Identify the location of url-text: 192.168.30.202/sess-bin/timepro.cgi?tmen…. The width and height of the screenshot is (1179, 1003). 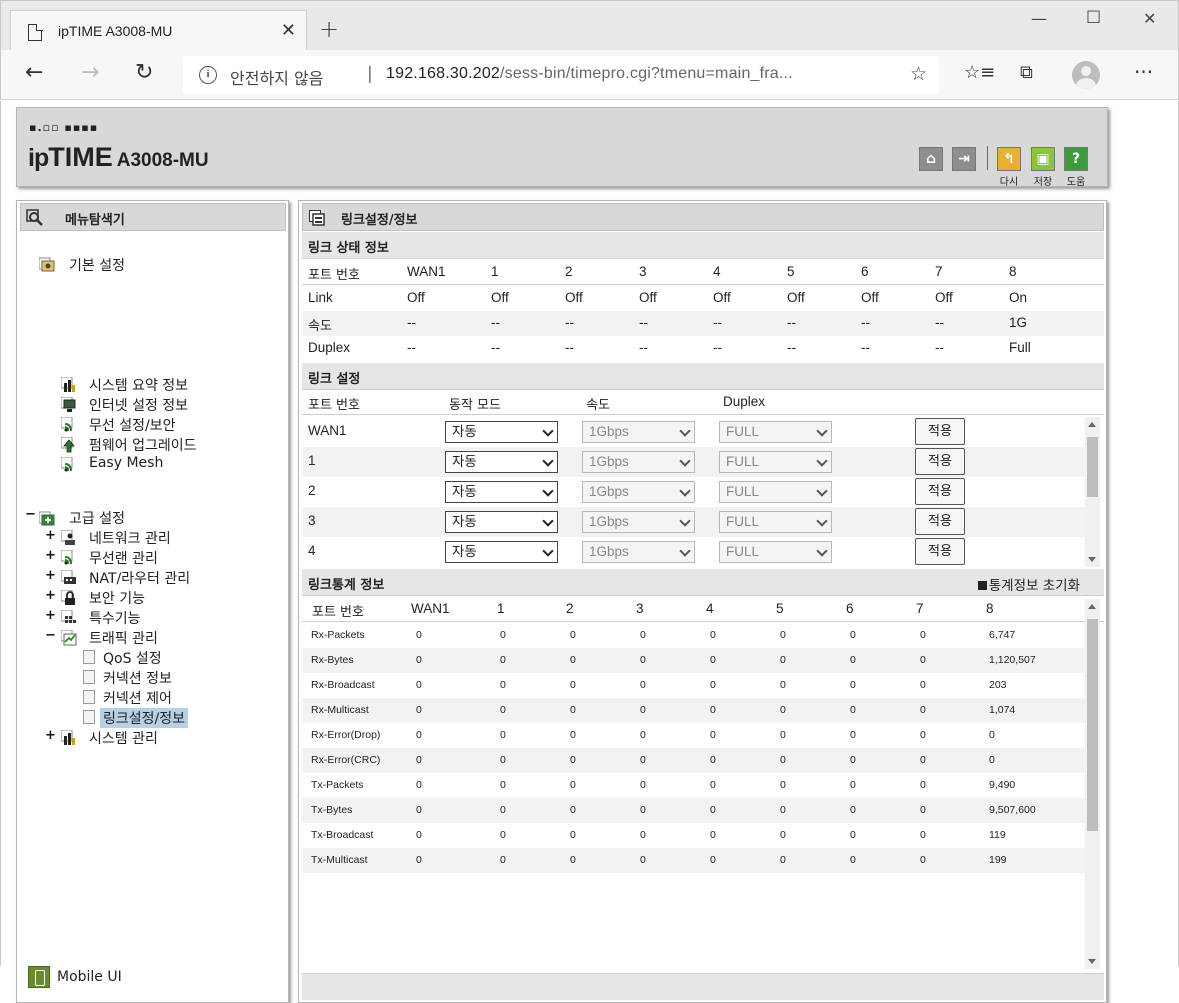
(589, 74).